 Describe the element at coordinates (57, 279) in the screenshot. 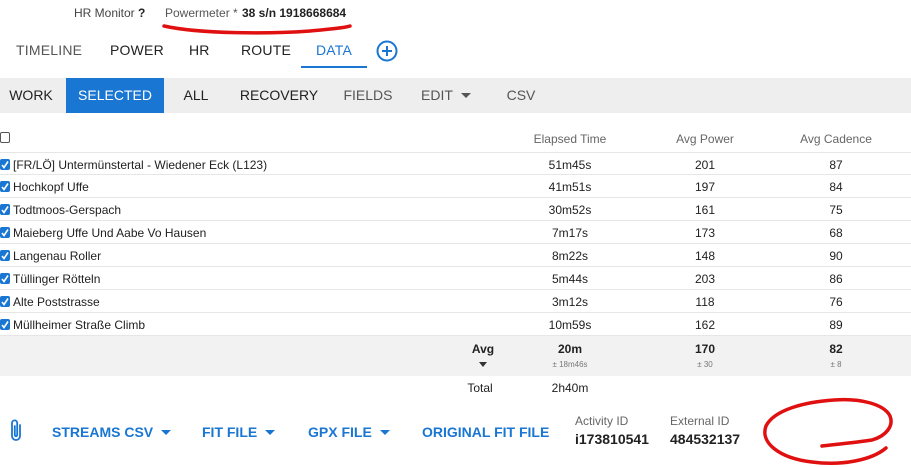

I see `interval-name: Tüllinger Rötteln` at that location.